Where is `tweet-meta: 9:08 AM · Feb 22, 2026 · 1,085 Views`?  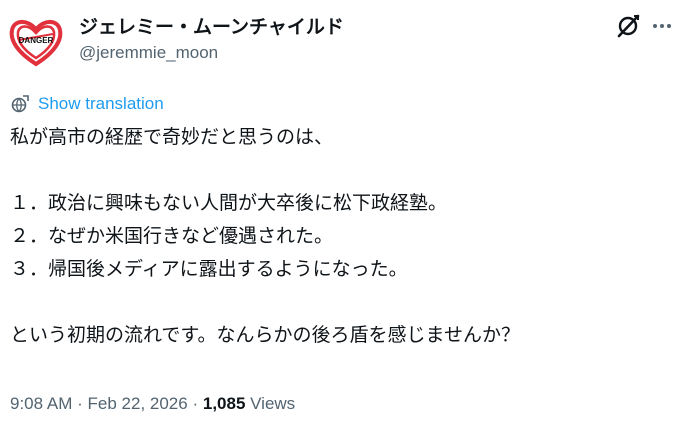 tweet-meta: 9:08 AM · Feb 22, 2026 · 1,085 Views is located at coordinates (152, 404).